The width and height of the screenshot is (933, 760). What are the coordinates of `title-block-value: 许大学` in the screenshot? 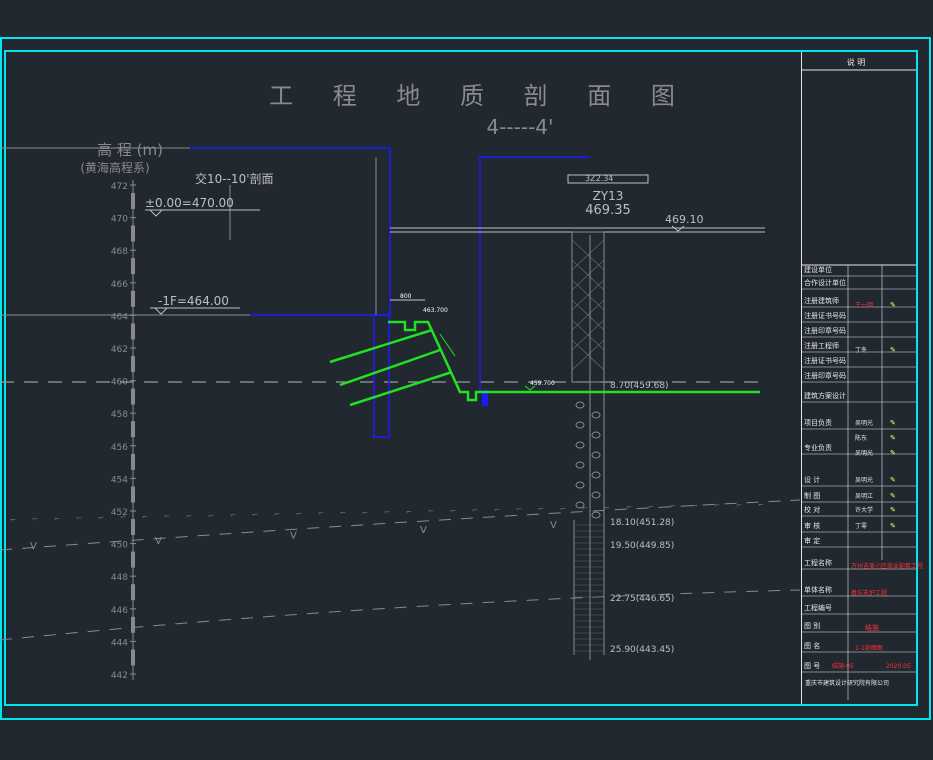 It's located at (864, 510).